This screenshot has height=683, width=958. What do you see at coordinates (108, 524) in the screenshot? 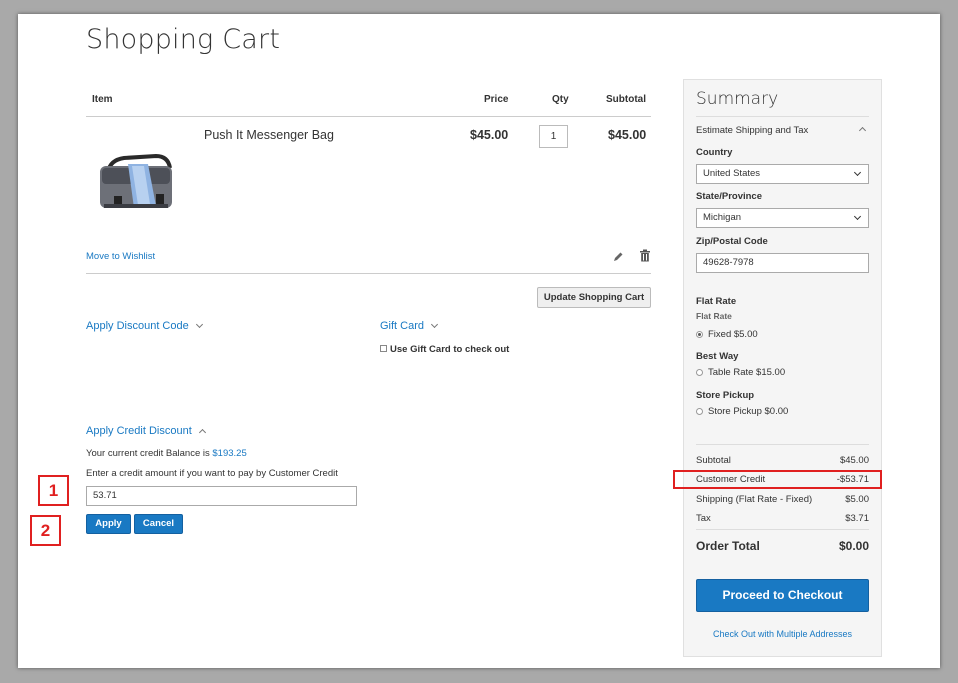
I see `apply-credit-button: Apply` at bounding box center [108, 524].